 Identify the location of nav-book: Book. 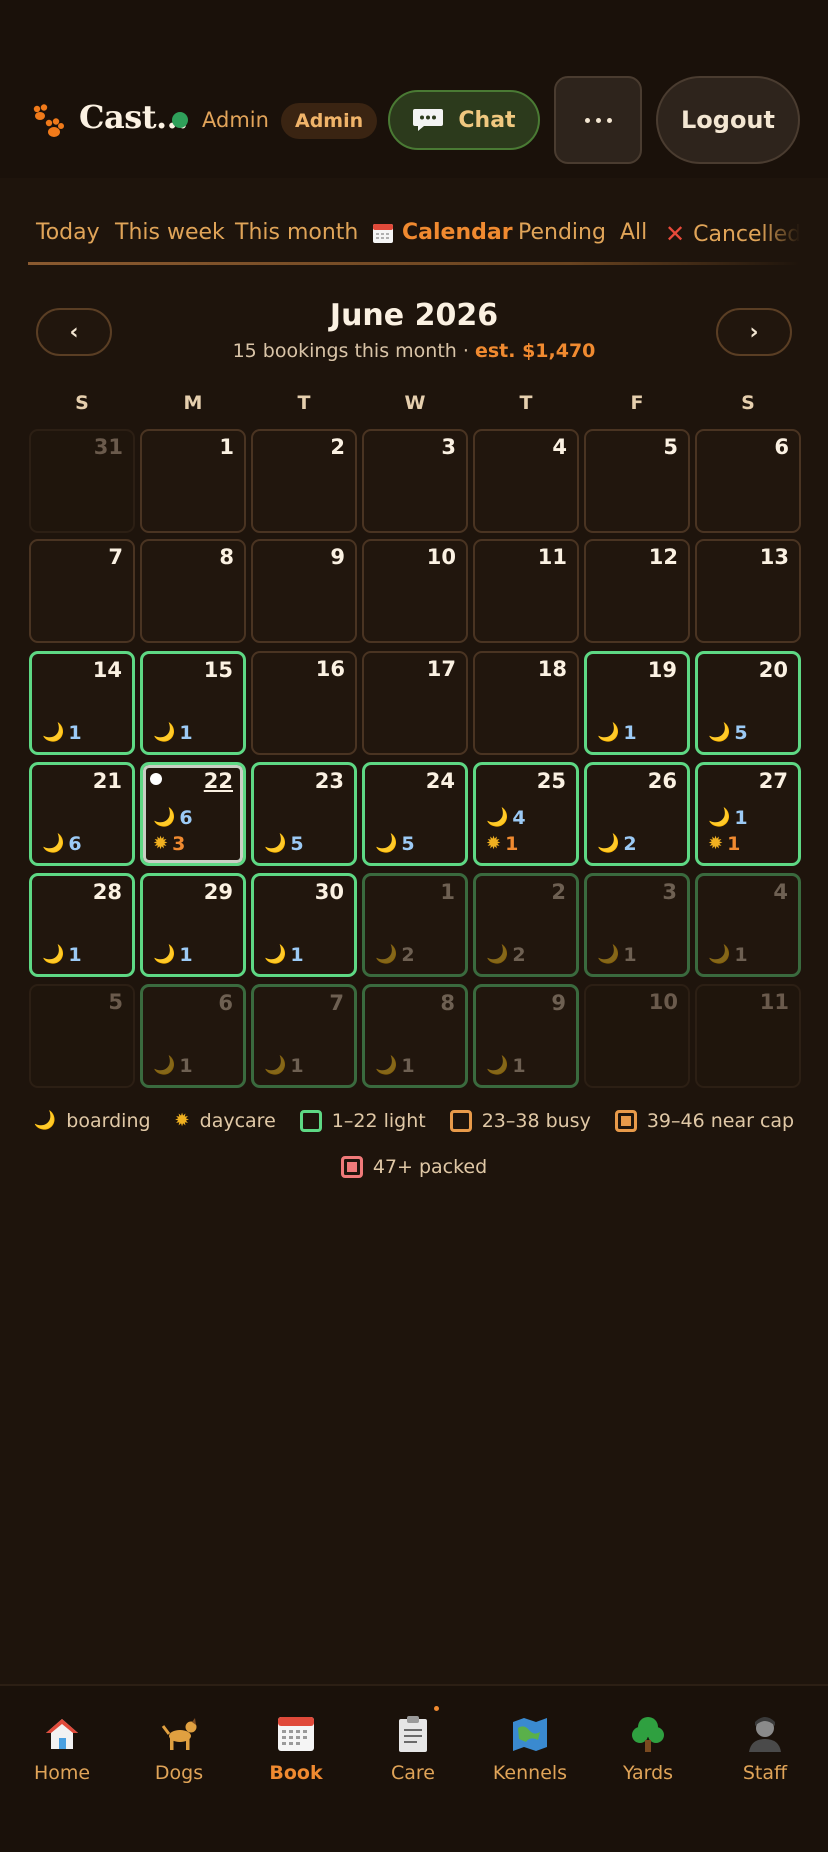
(296, 1749).